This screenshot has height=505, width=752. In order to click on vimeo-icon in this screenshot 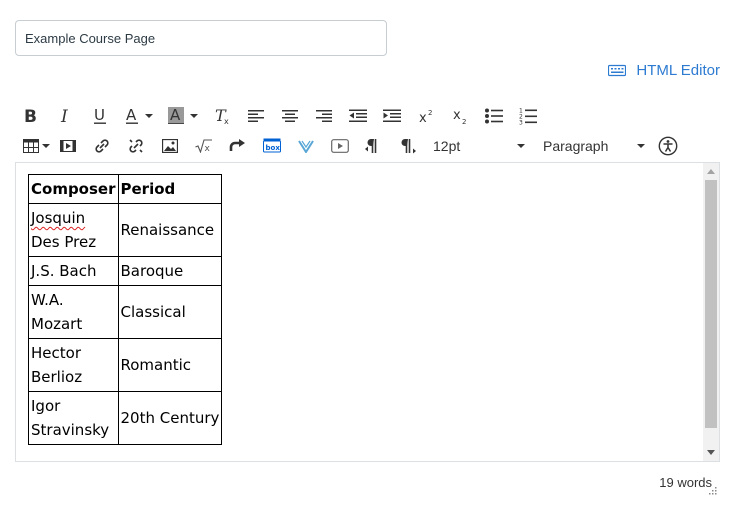, I will do `click(306, 146)`.